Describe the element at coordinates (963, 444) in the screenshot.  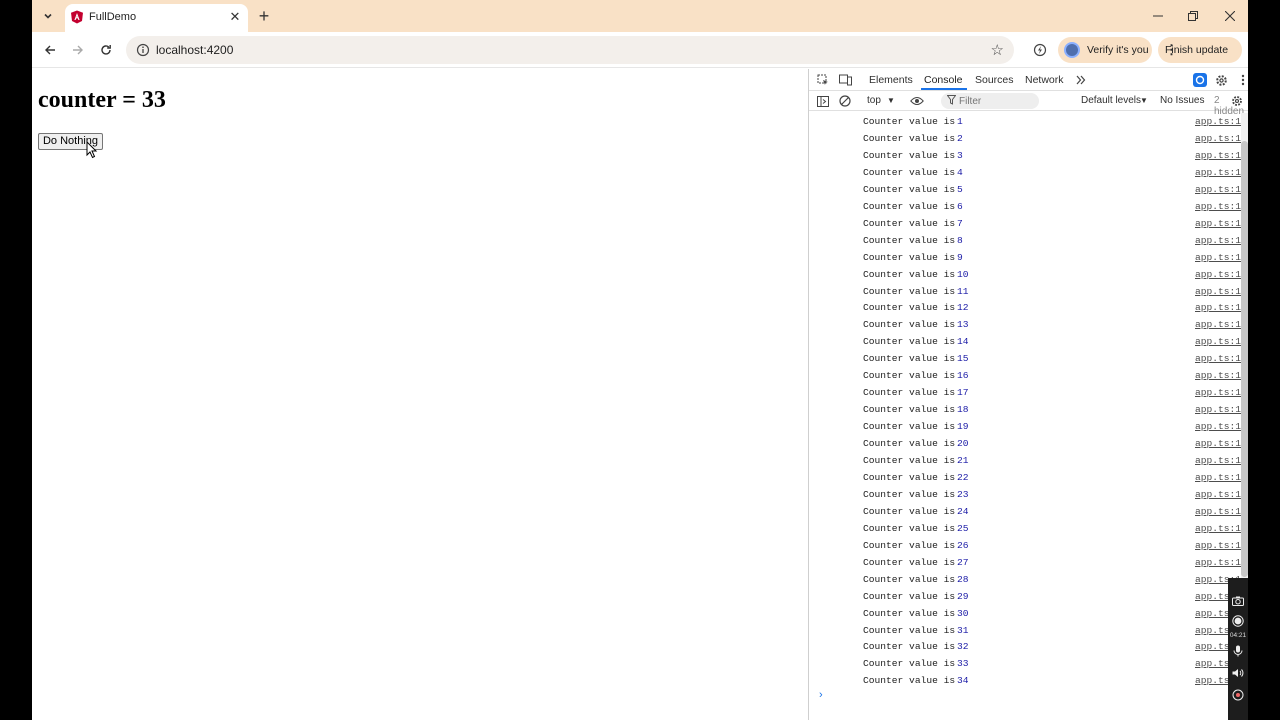
I see `console-value: 20` at that location.